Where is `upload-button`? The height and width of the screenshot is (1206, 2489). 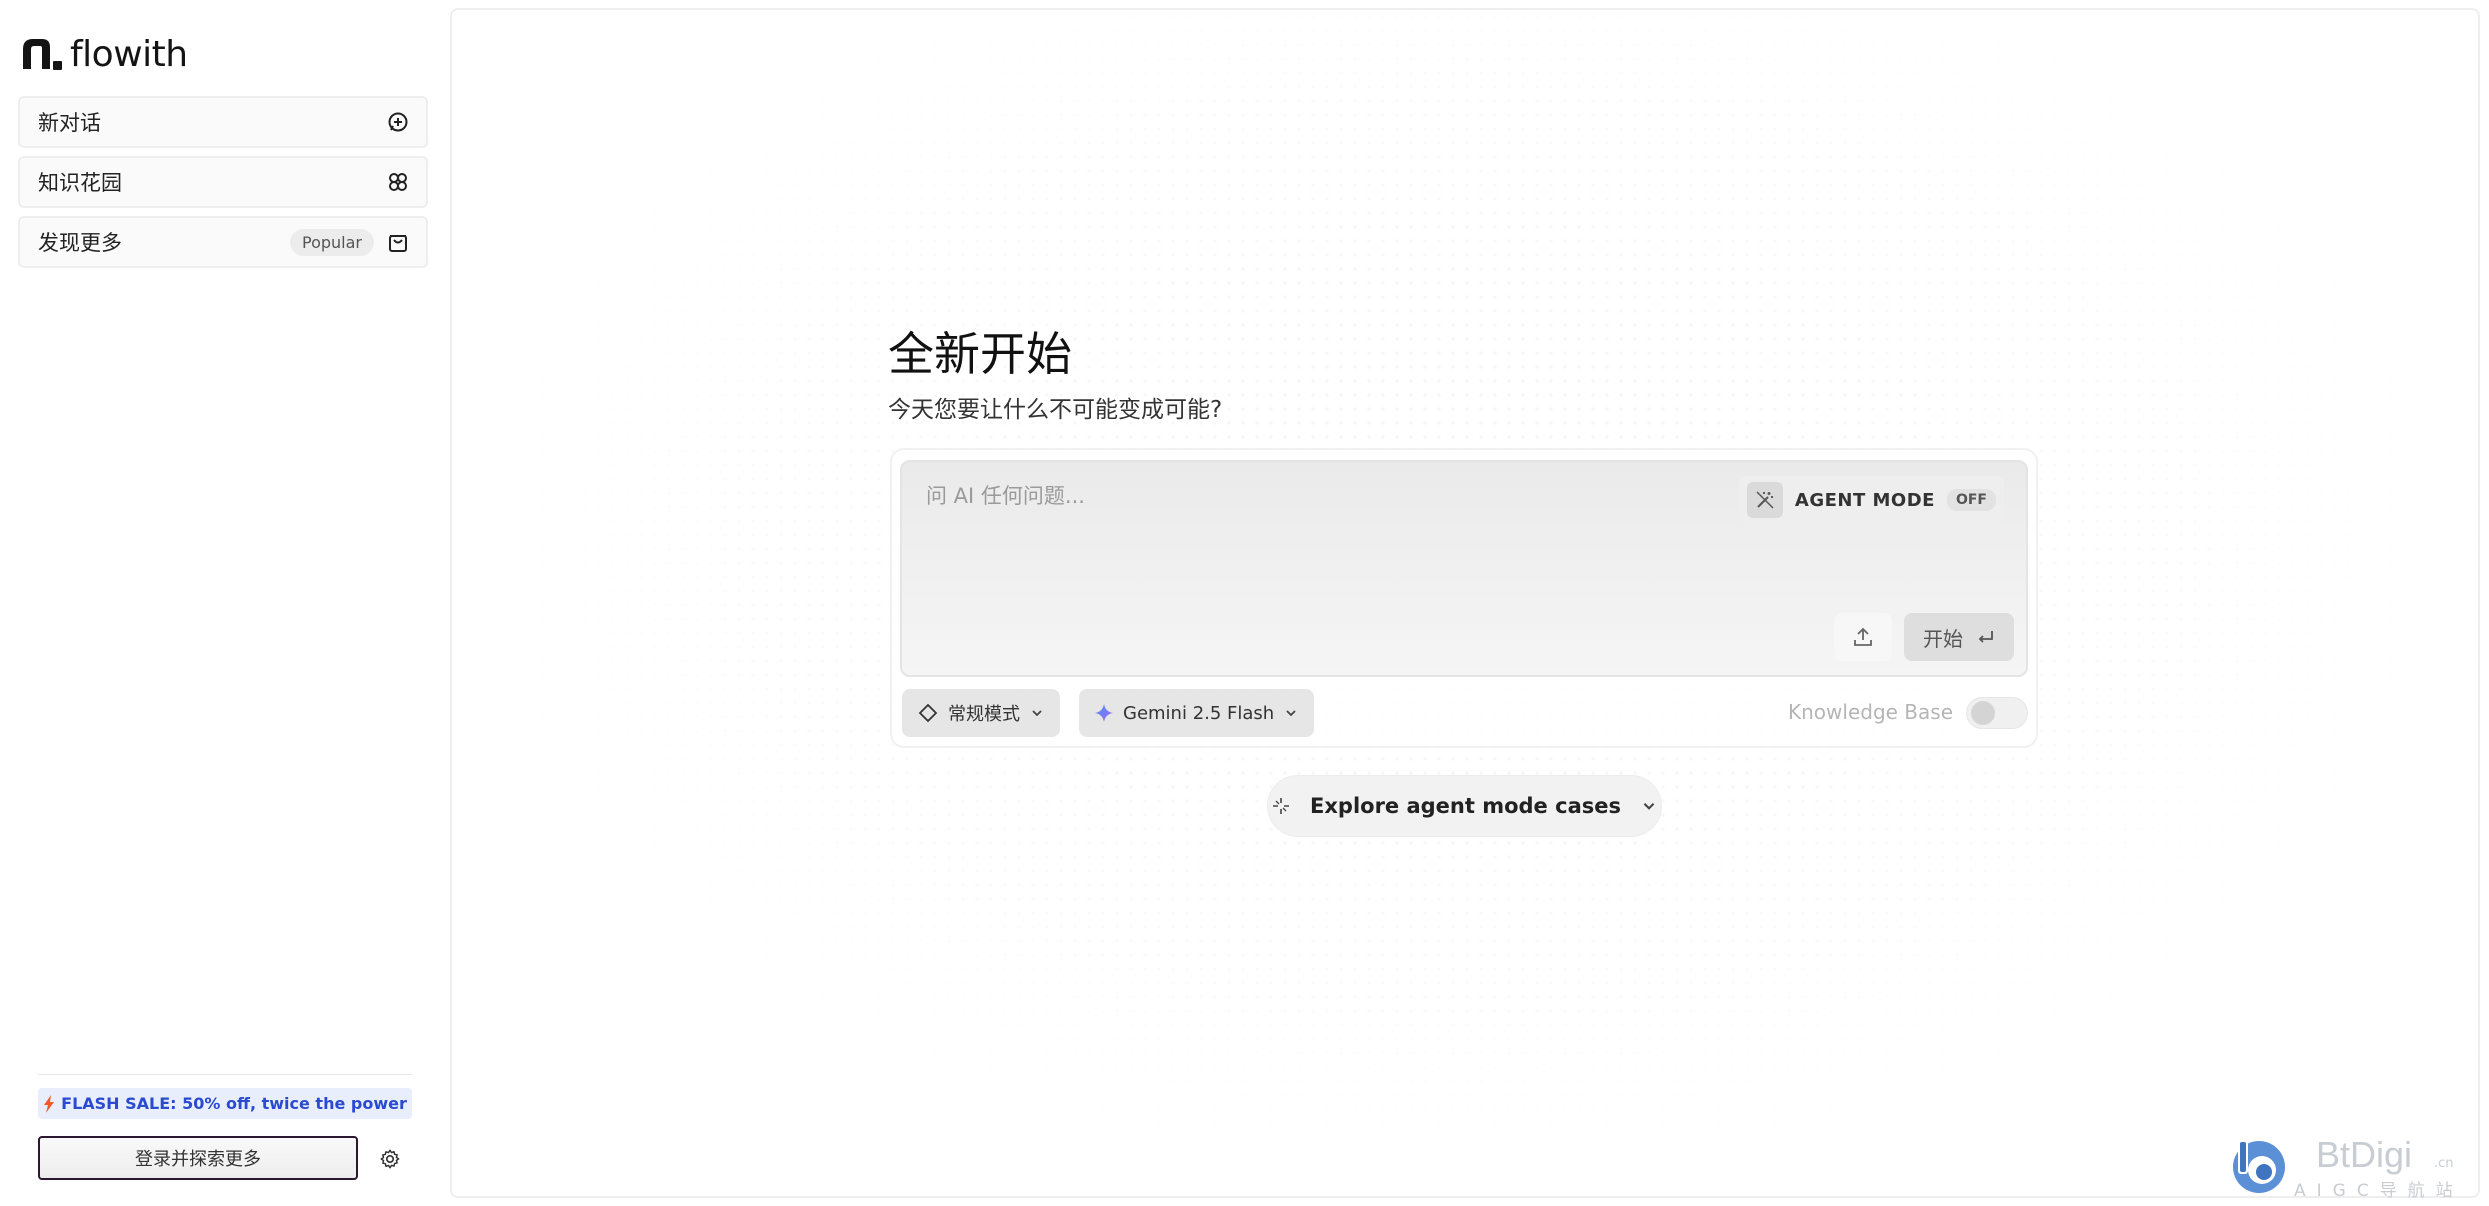
upload-button is located at coordinates (1863, 637).